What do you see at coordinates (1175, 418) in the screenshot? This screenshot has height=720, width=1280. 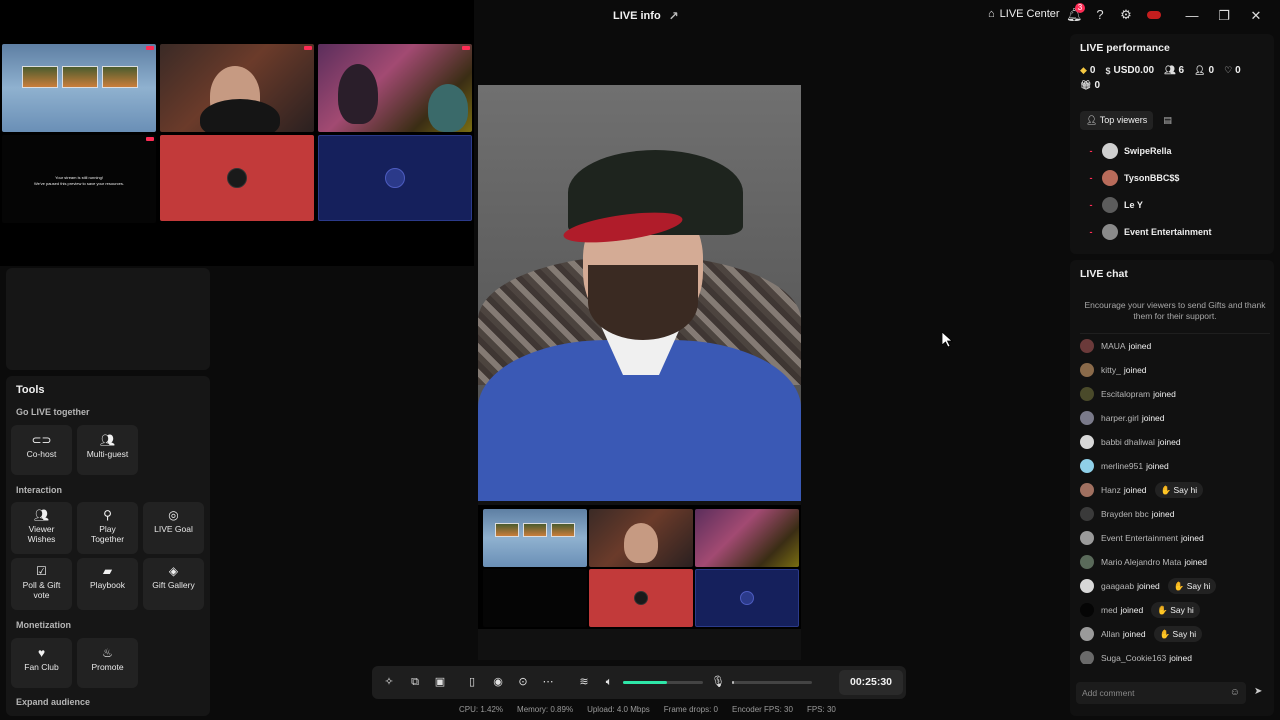 I see `chat-message: harper.girl joined` at bounding box center [1175, 418].